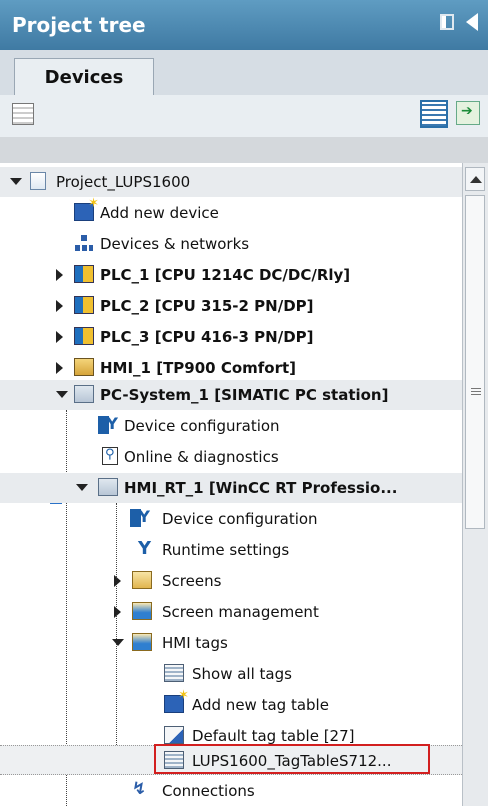 The width and height of the screenshot is (488, 806). I want to click on hmi-icon, so click(84, 367).